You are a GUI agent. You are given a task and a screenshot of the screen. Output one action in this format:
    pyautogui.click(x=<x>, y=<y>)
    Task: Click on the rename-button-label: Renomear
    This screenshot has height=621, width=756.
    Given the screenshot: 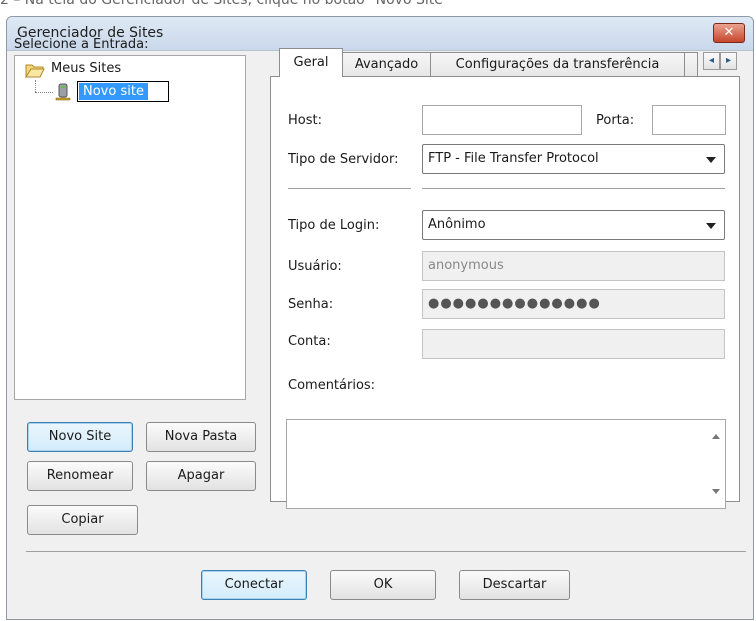 What is the action you would take?
    pyautogui.click(x=80, y=475)
    